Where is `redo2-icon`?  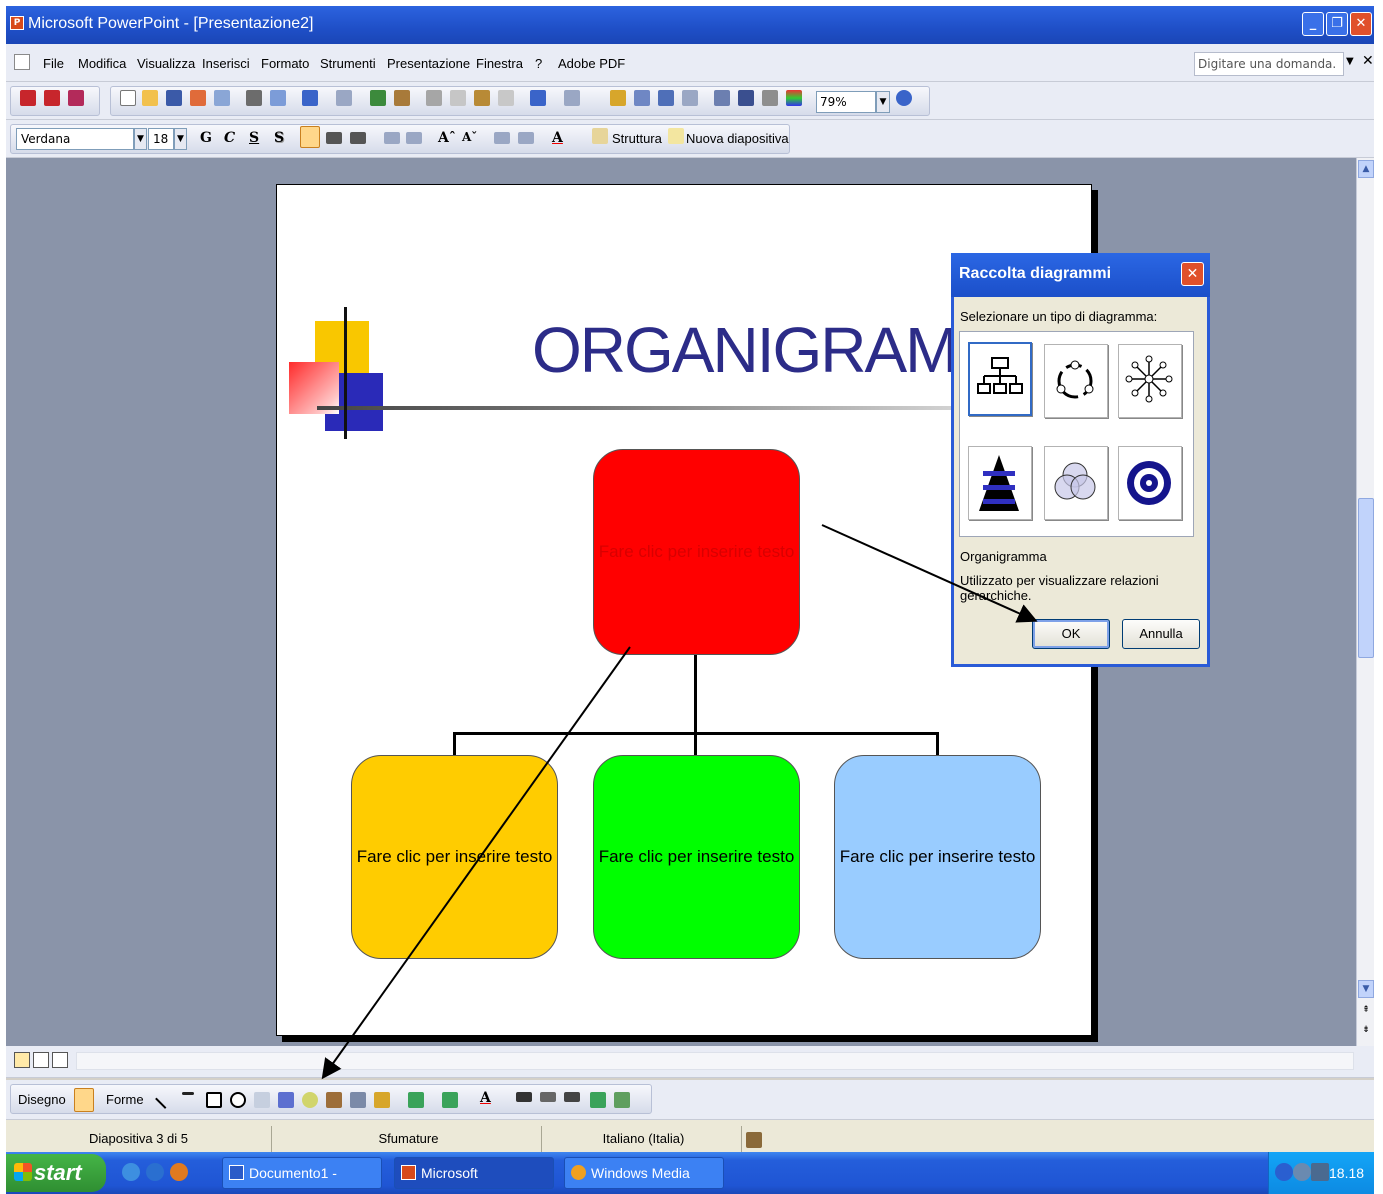 redo2-icon is located at coordinates (572, 98).